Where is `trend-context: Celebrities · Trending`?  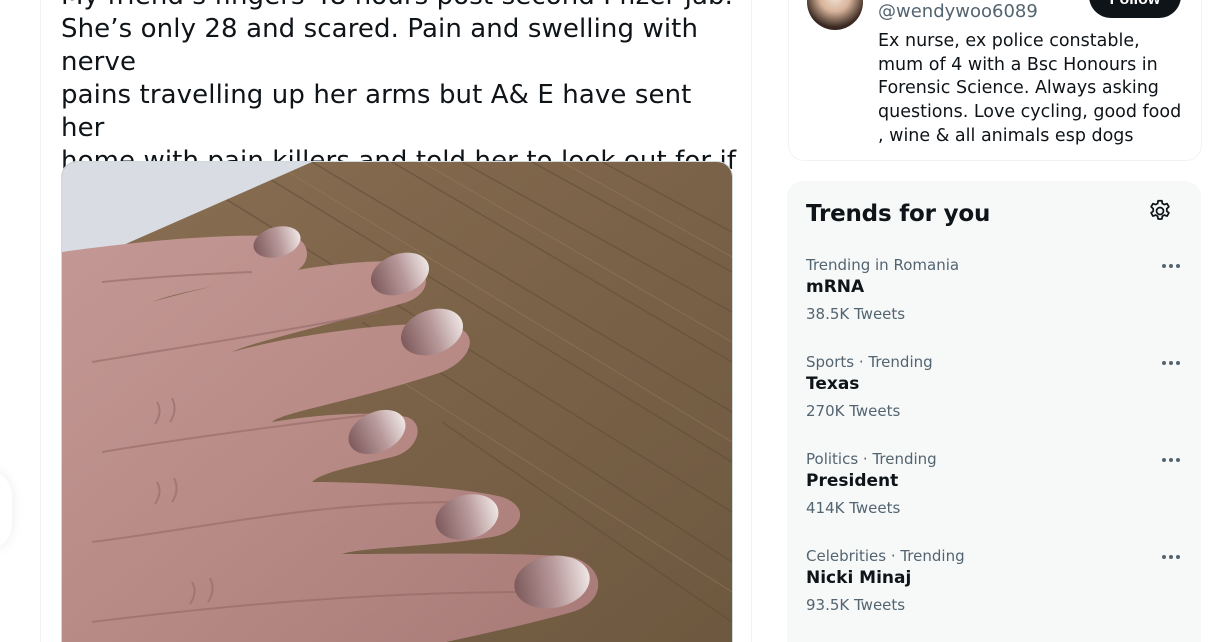 trend-context: Celebrities · Trending is located at coordinates (885, 556).